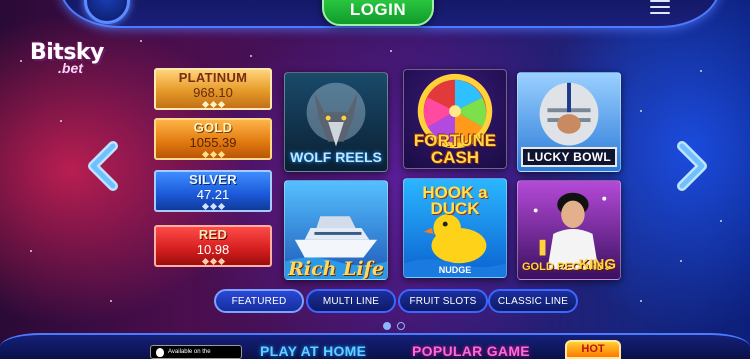 The height and width of the screenshot is (359, 750). I want to click on chevron-right-icon, so click(692, 166).